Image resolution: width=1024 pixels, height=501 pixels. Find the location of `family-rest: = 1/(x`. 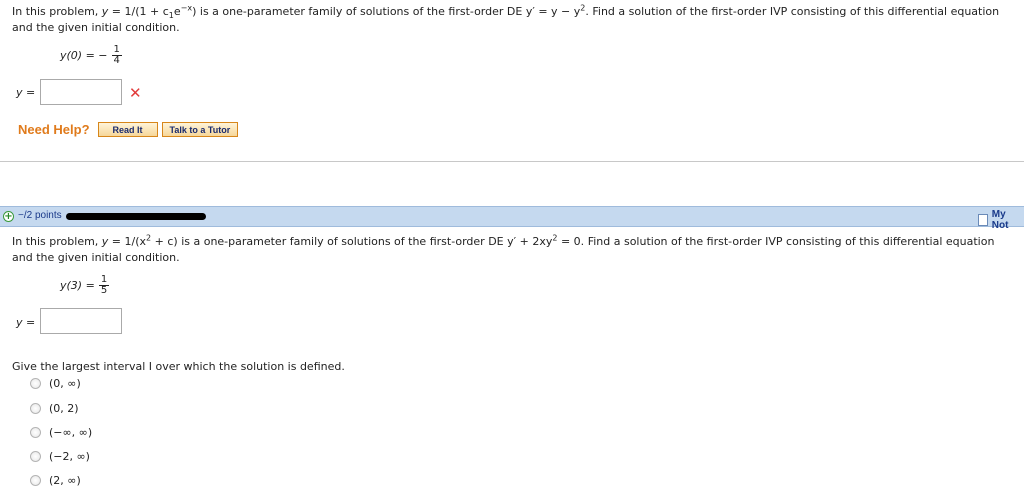

family-rest: = 1/(x is located at coordinates (127, 241).